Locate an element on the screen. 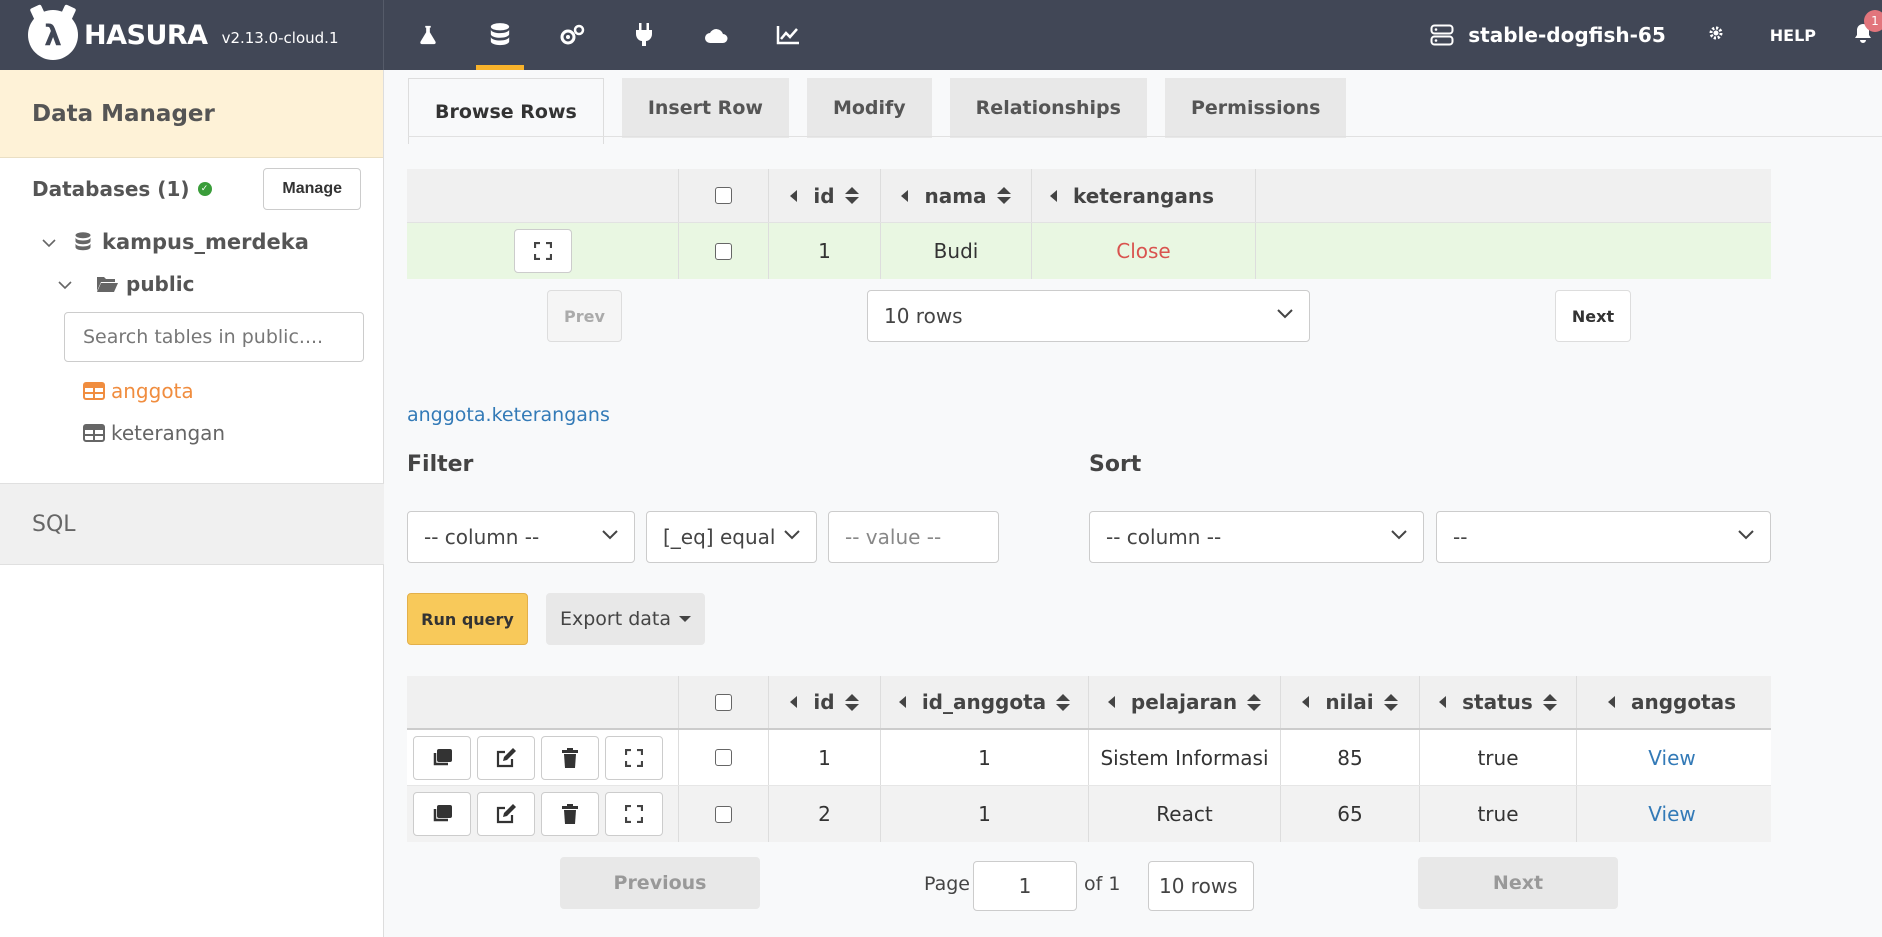 This screenshot has width=1882, height=937. column-header-status: status is located at coordinates (1498, 702).